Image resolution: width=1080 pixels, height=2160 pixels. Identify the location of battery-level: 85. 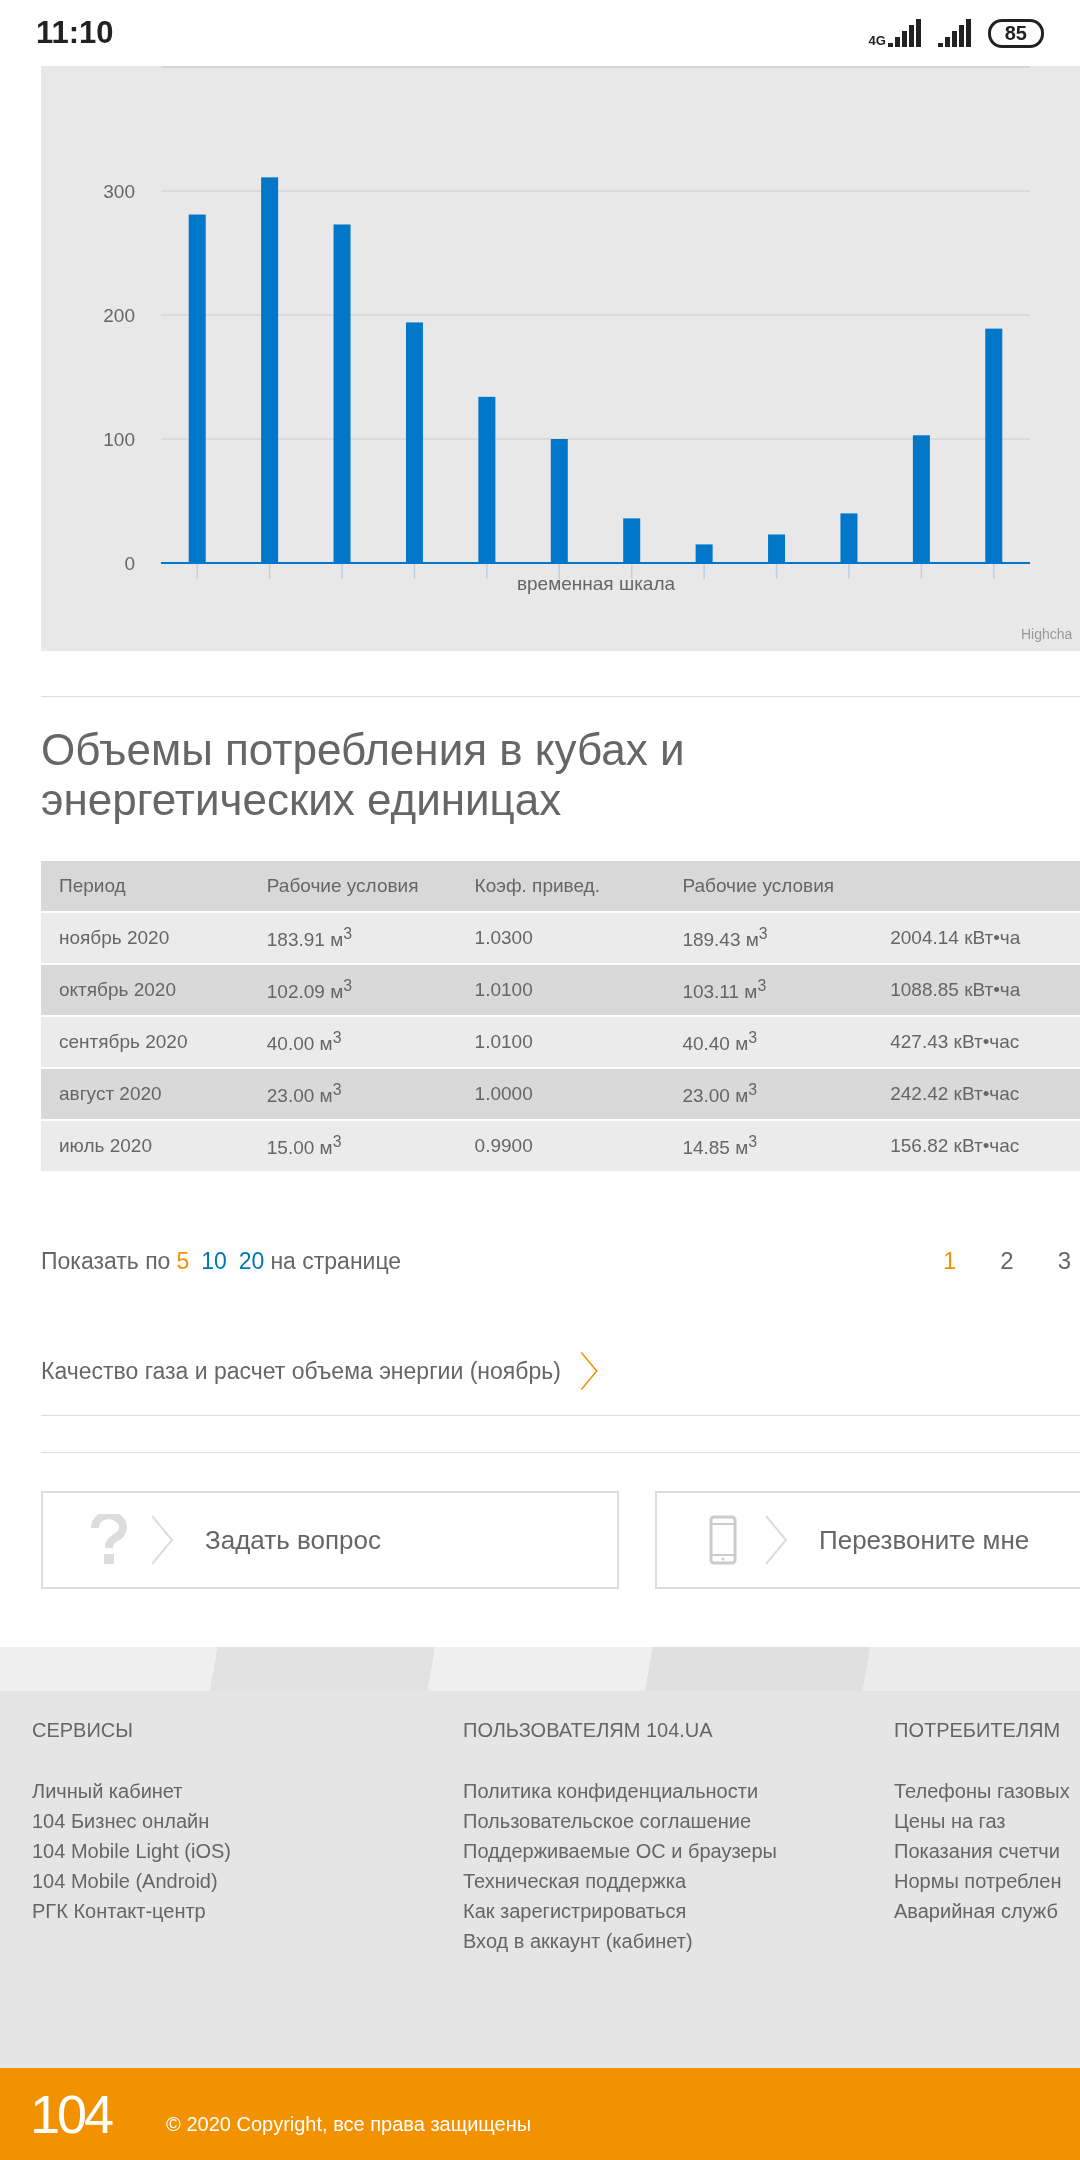
(1015, 33).